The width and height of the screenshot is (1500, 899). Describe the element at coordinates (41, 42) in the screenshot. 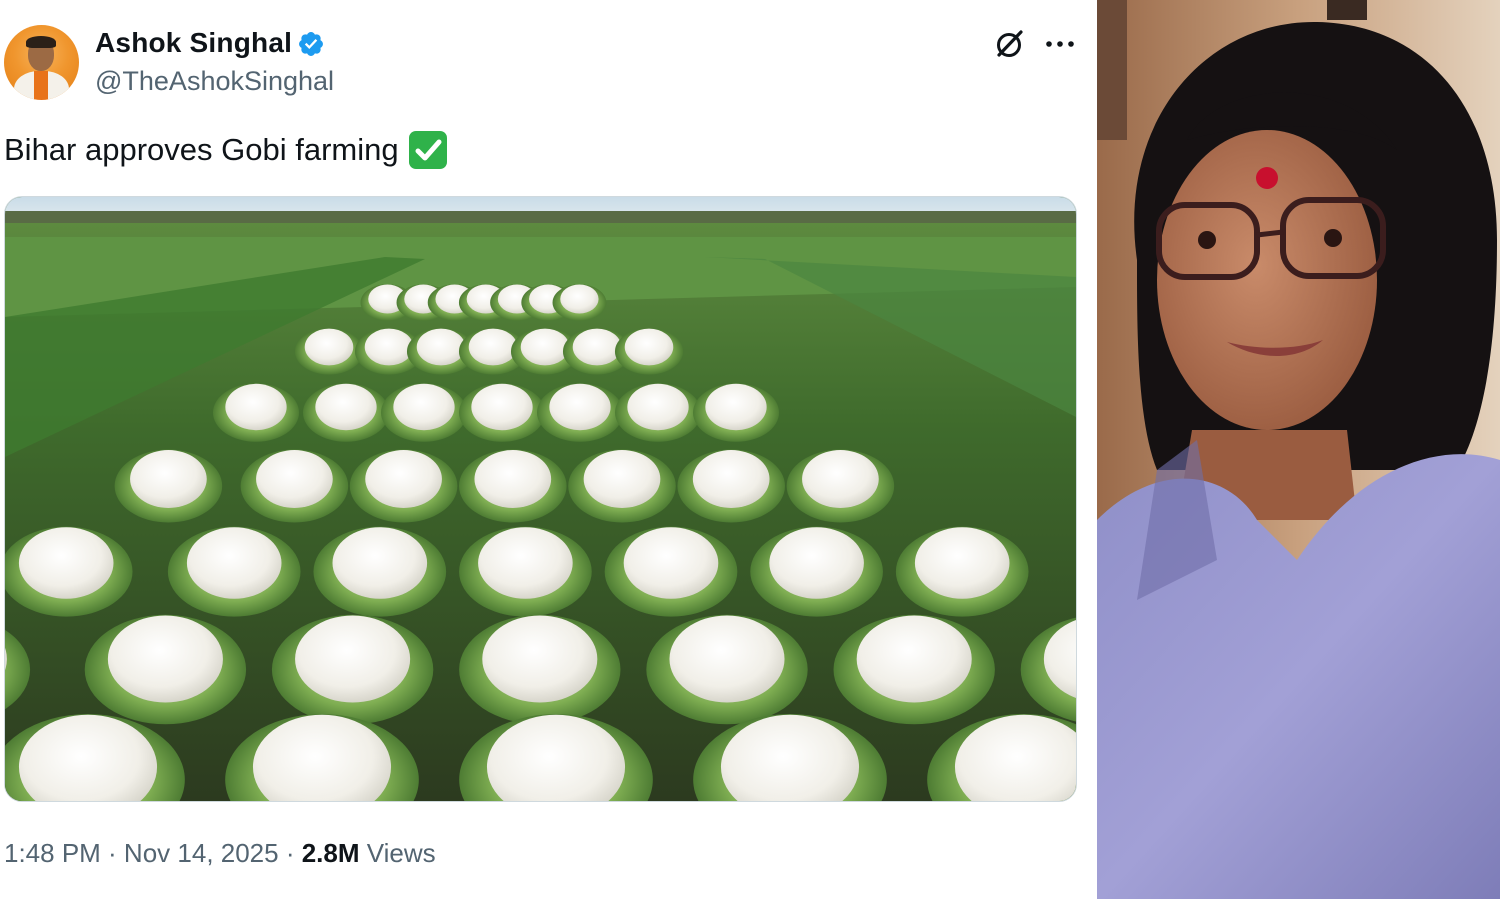

I see `avatar-hair` at that location.